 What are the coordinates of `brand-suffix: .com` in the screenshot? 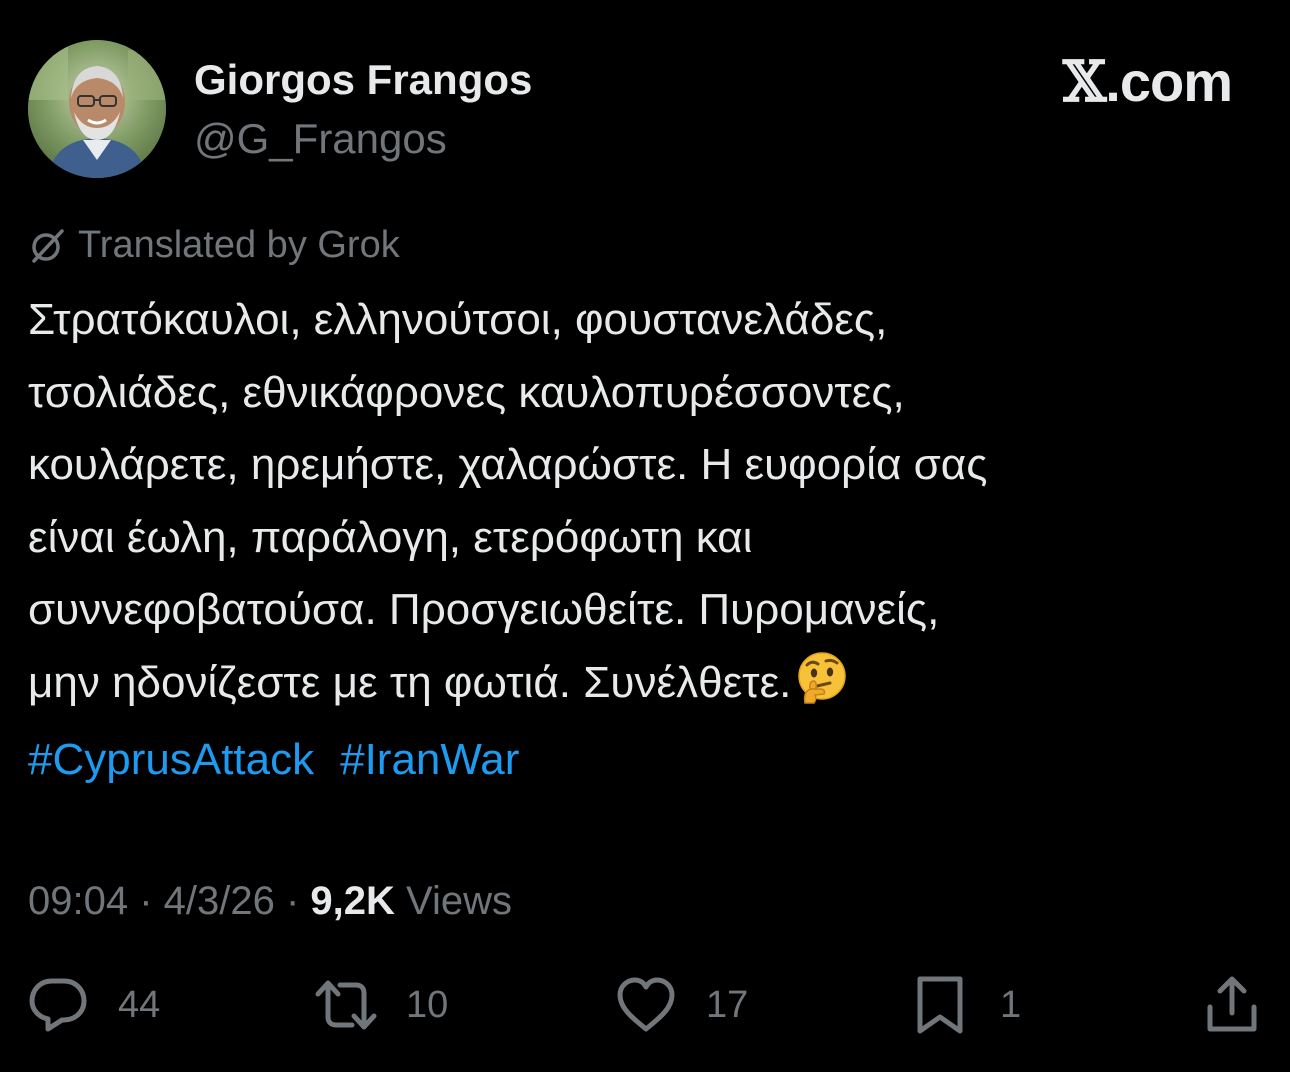 It's located at (1169, 81).